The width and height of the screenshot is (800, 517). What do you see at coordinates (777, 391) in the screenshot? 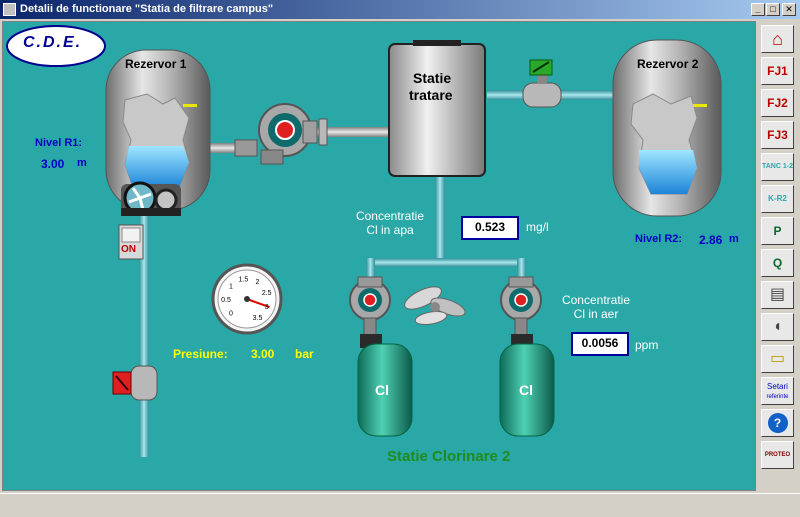
I see `settings-button: Setari referinte` at bounding box center [777, 391].